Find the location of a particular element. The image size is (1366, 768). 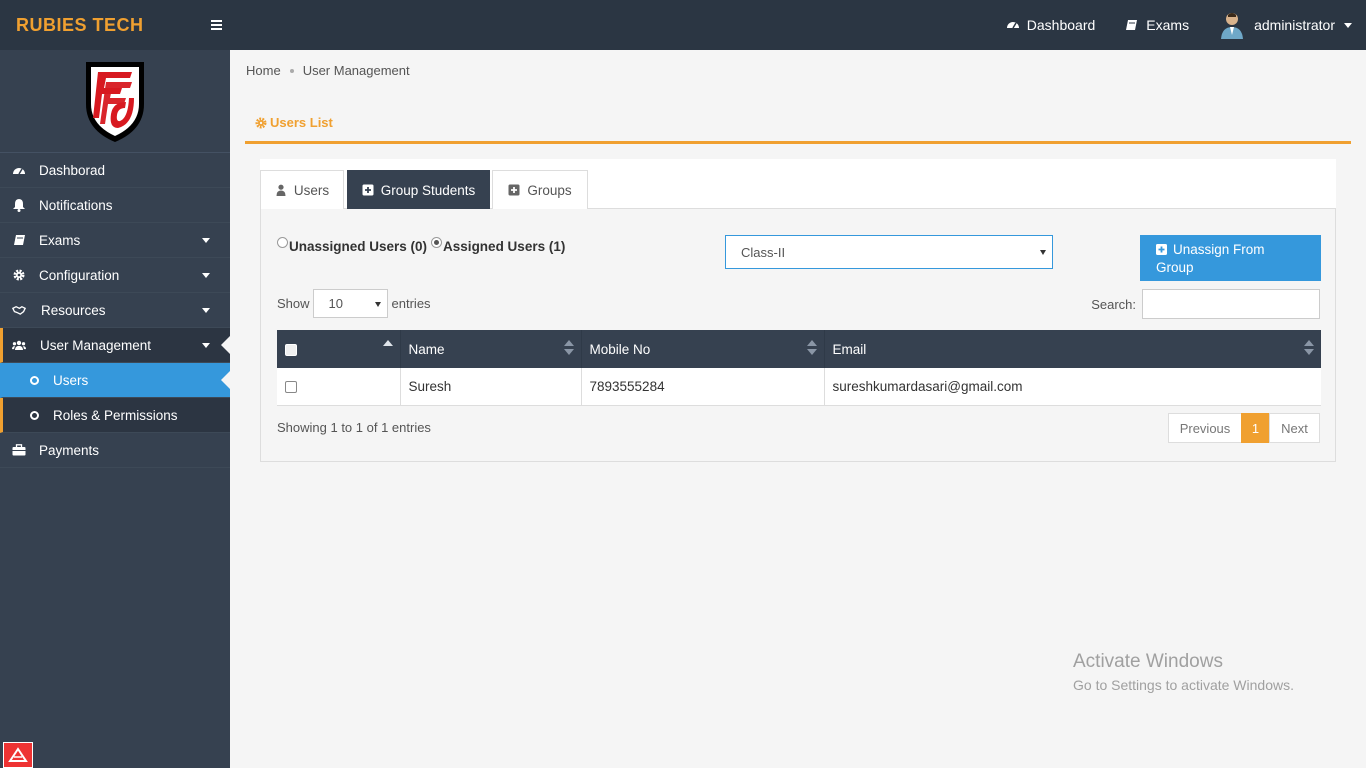

app-badge-icon is located at coordinates (18, 755).